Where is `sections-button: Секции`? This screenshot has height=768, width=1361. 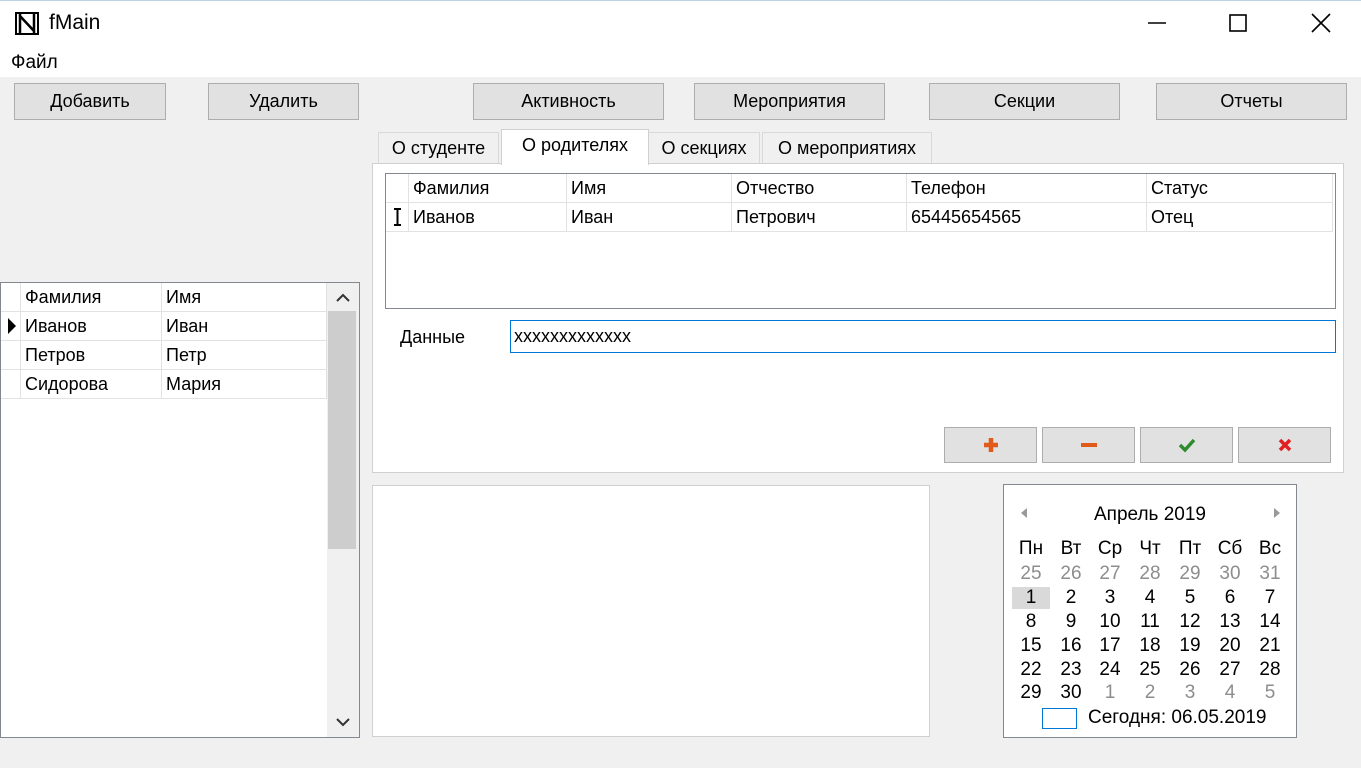
sections-button: Секции is located at coordinates (1024, 101).